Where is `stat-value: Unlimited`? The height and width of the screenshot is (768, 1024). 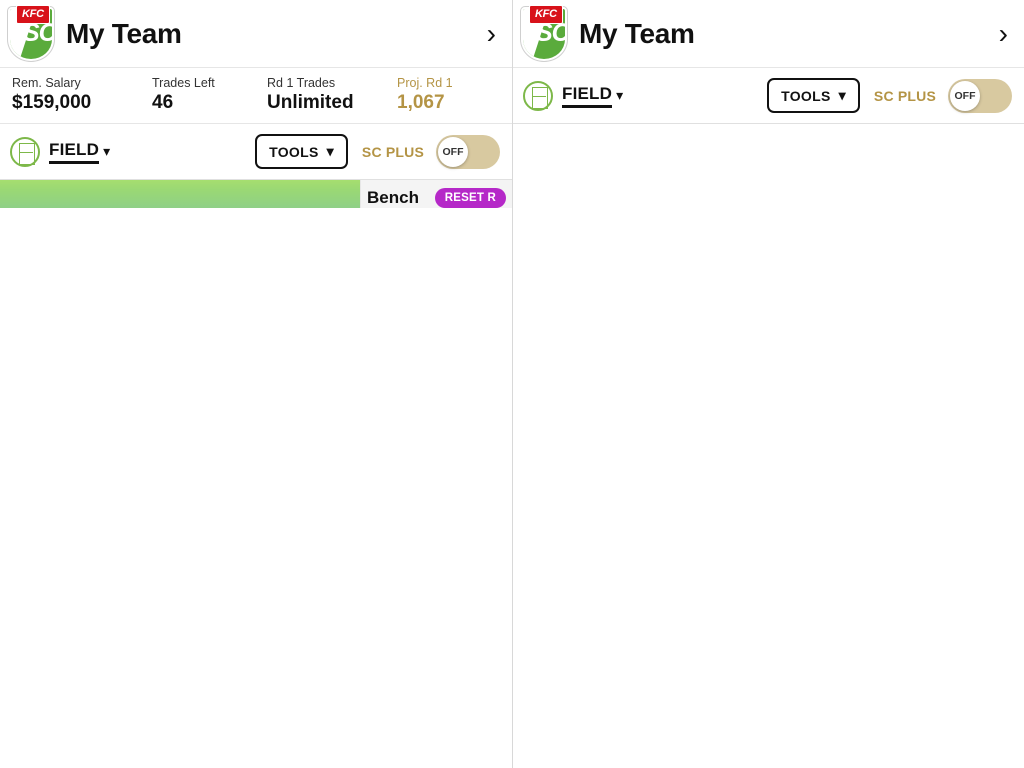
stat-value: Unlimited is located at coordinates (310, 102).